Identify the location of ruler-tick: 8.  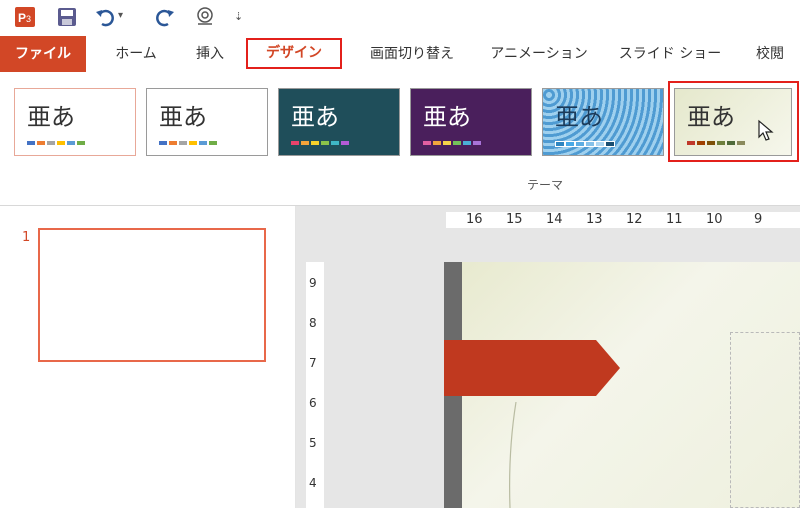
(313, 323).